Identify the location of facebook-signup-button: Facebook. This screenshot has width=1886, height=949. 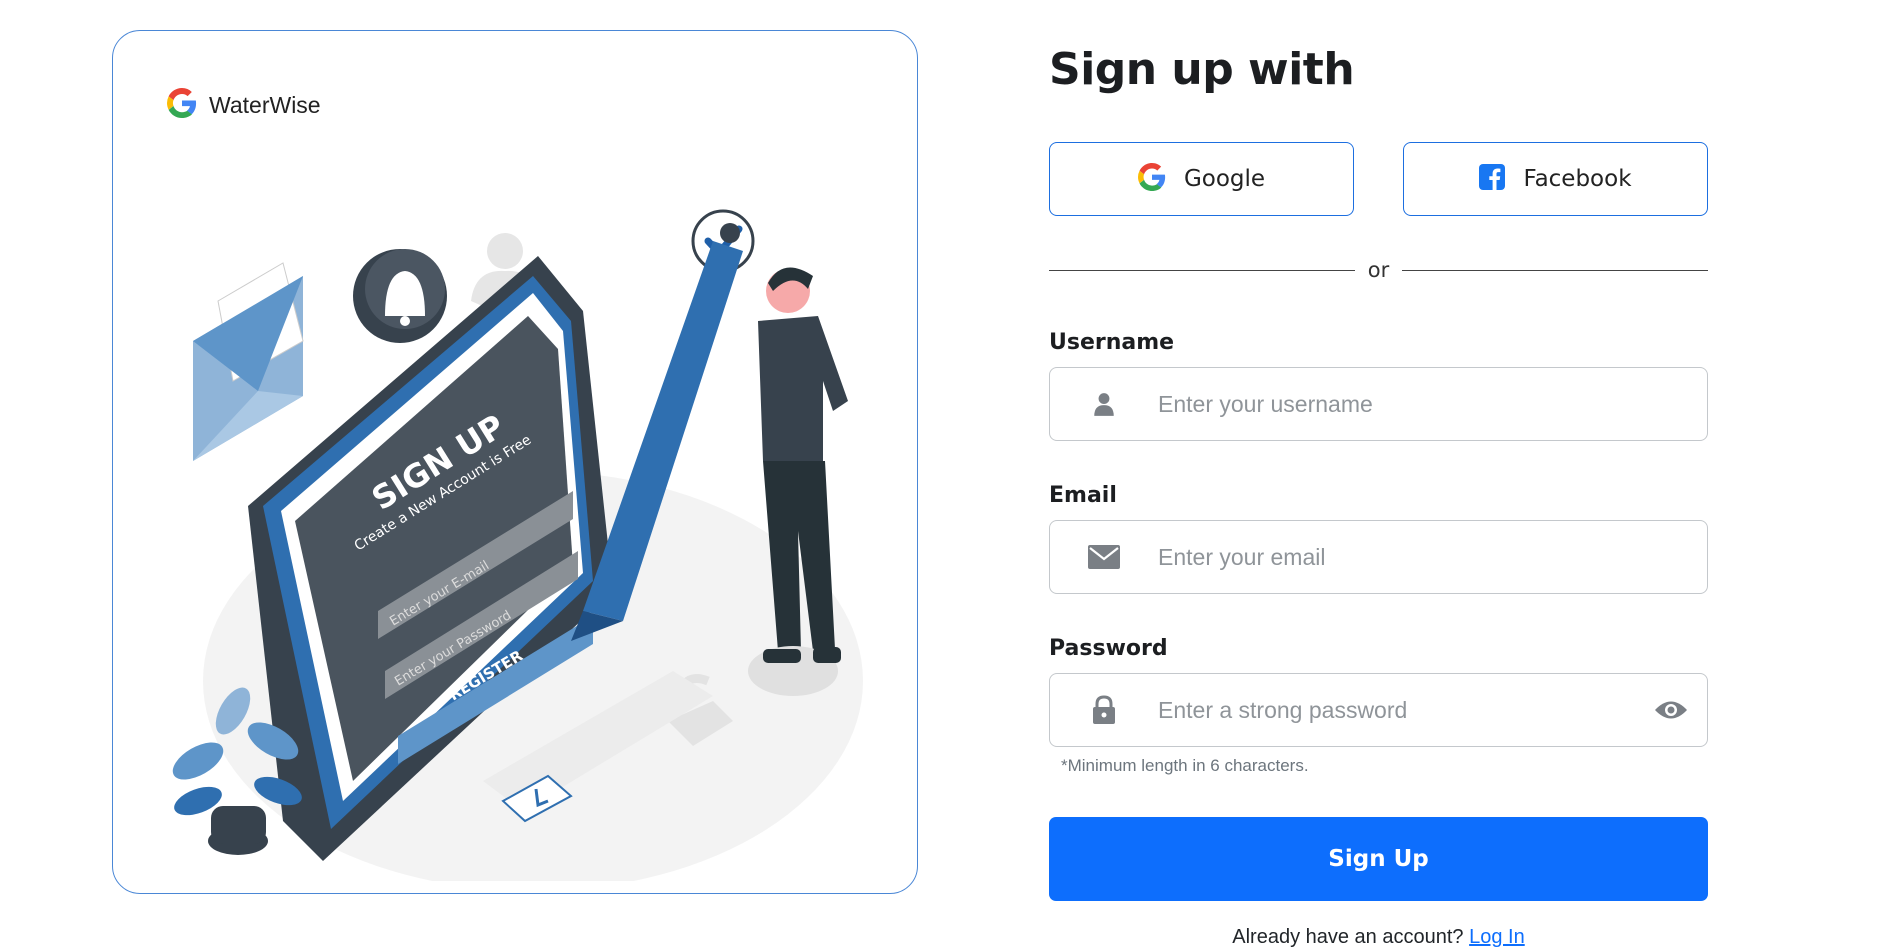
(1555, 179).